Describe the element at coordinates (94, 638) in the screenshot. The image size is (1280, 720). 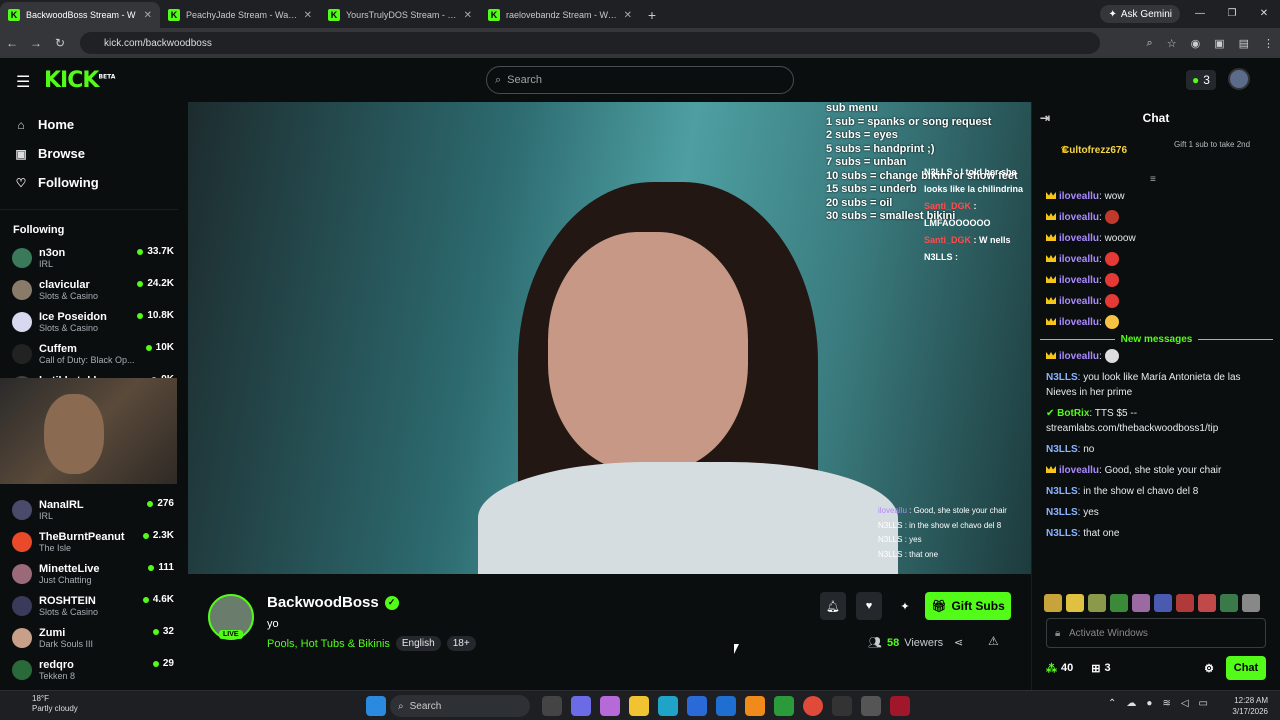
I see `sidebar-channel: Zumi Dark Souls III 32` at that location.